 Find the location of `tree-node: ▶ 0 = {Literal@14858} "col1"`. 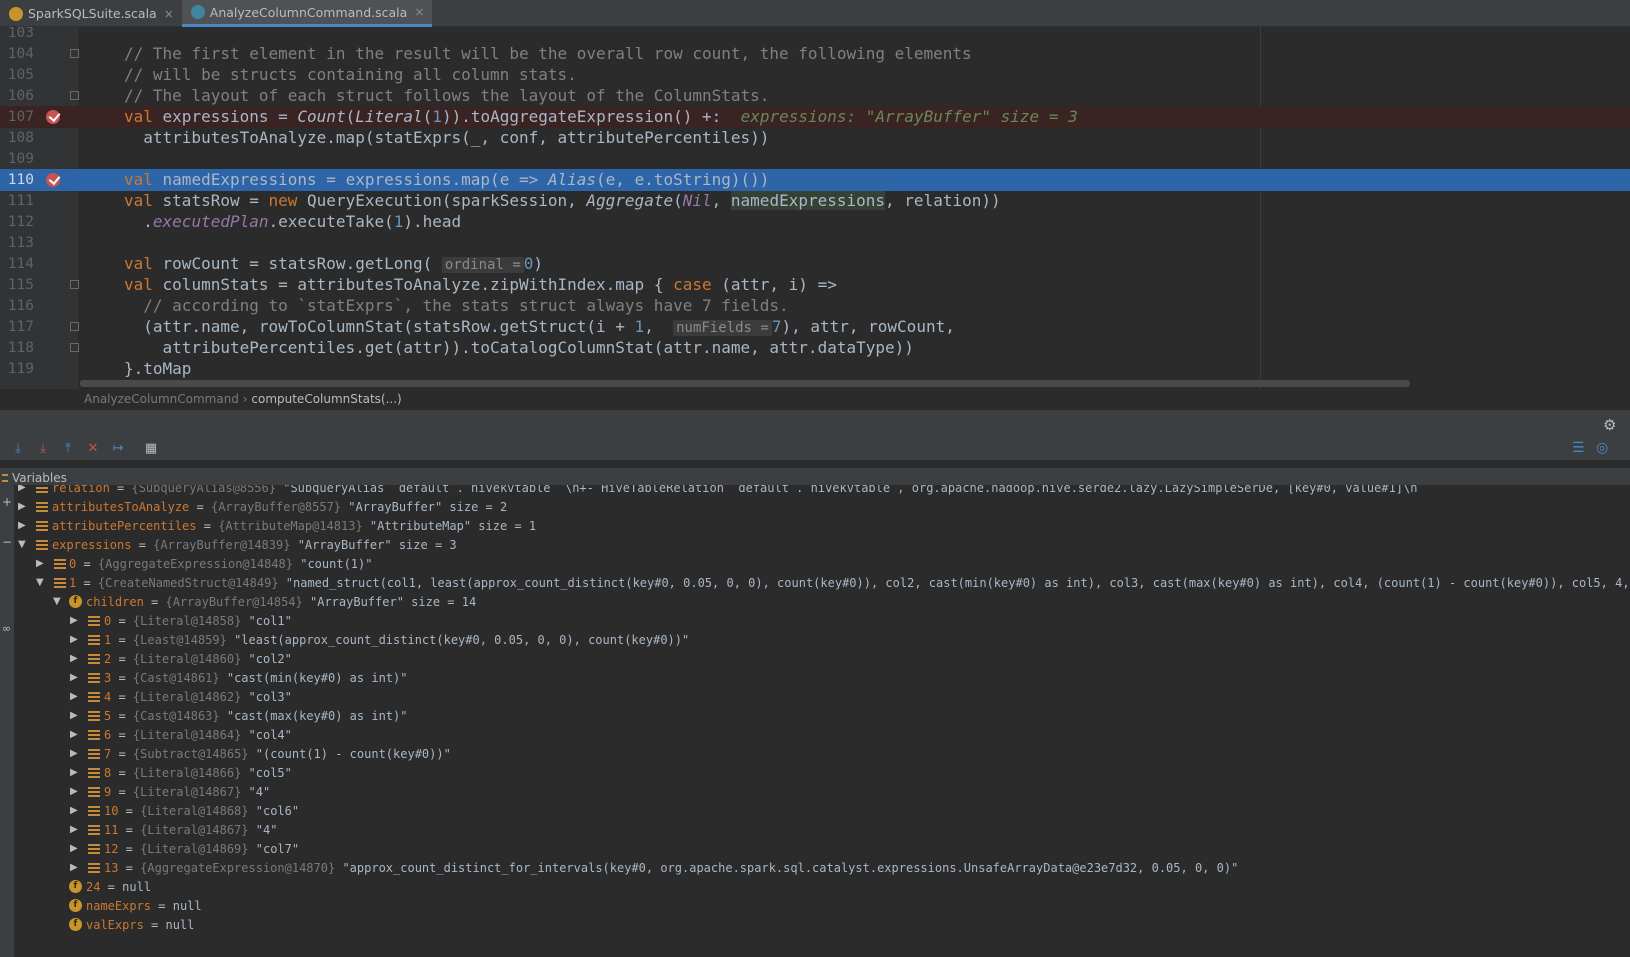

tree-node: ▶ 0 = {Literal@14858} "col1" is located at coordinates (153, 621).